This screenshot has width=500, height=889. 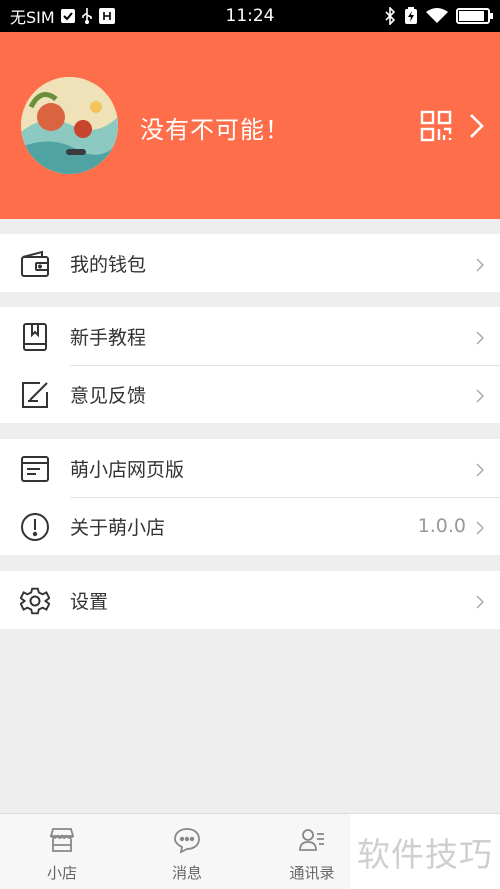 I want to click on menu-group-settings: 设置, so click(x=250, y=600).